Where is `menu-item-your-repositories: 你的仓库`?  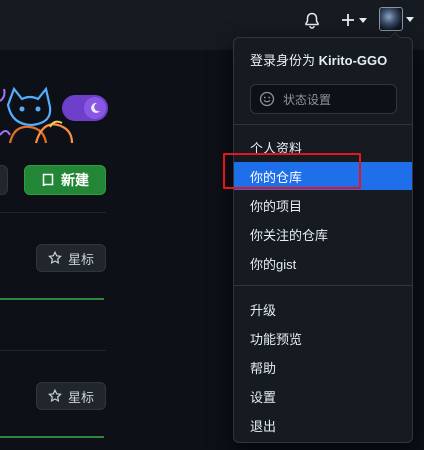
menu-item-your-repositories: 你的仓库 is located at coordinates (323, 176).